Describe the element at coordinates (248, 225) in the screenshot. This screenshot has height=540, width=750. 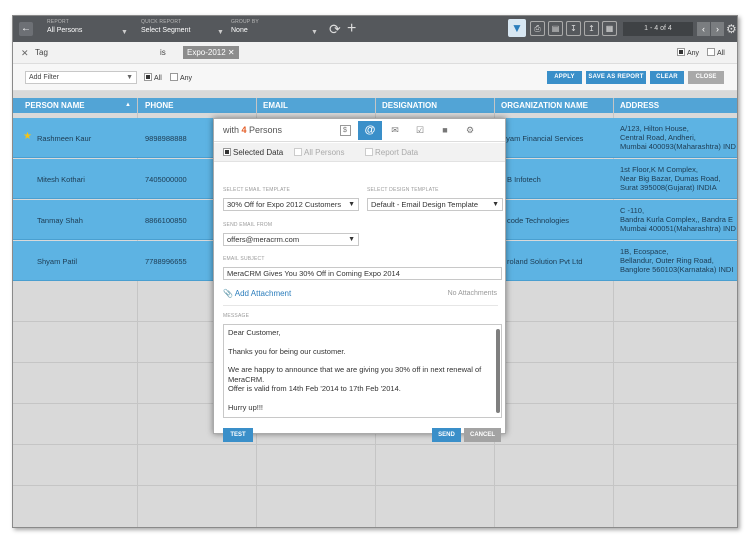
I see `send-from-caption: SEND EMAIL FROM` at that location.